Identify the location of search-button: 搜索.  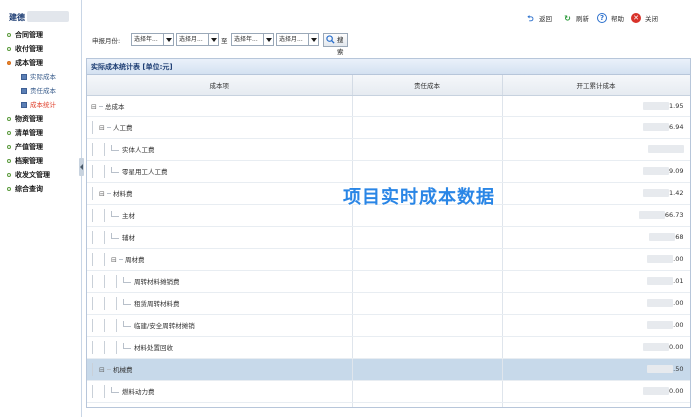
(335, 44).